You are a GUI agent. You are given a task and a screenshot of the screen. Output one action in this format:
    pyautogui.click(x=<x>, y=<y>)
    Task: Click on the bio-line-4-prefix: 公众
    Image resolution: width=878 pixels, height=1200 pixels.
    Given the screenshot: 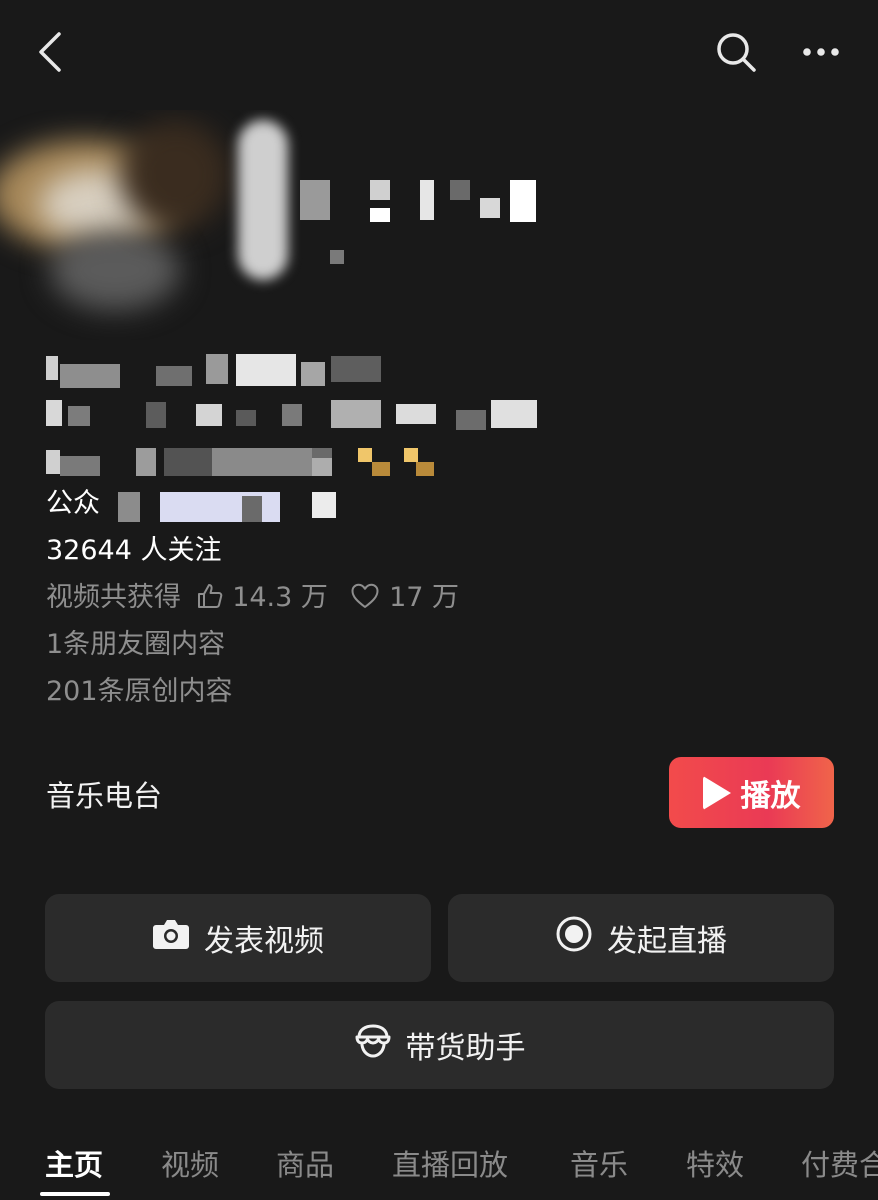 What is the action you would take?
    pyautogui.click(x=73, y=503)
    